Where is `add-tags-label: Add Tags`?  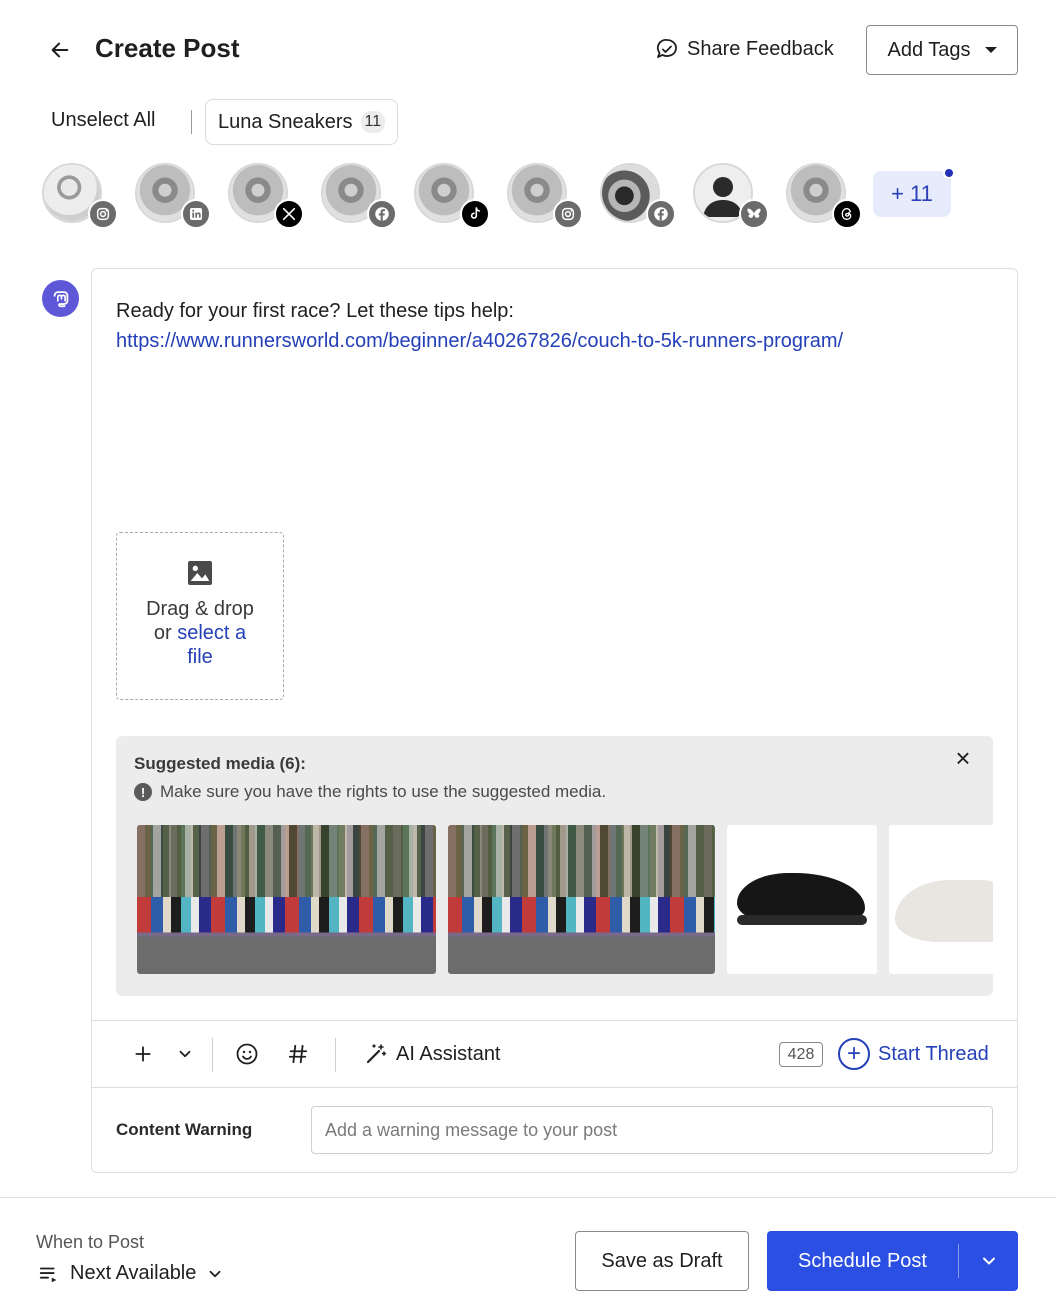
add-tags-label: Add Tags is located at coordinates (929, 49).